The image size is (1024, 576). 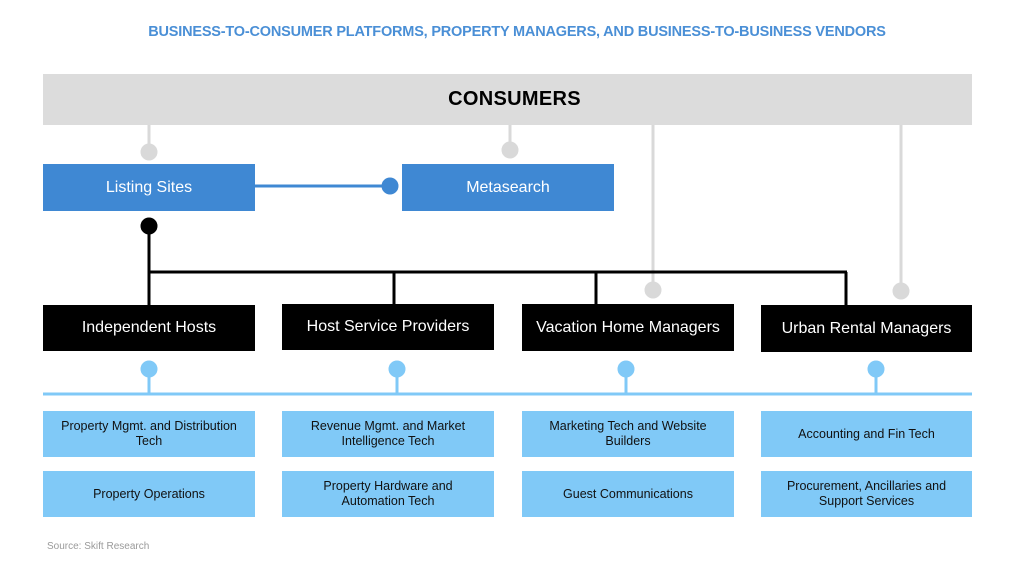 What do you see at coordinates (98, 546) in the screenshot?
I see `source-note: Source: Skift Research` at bounding box center [98, 546].